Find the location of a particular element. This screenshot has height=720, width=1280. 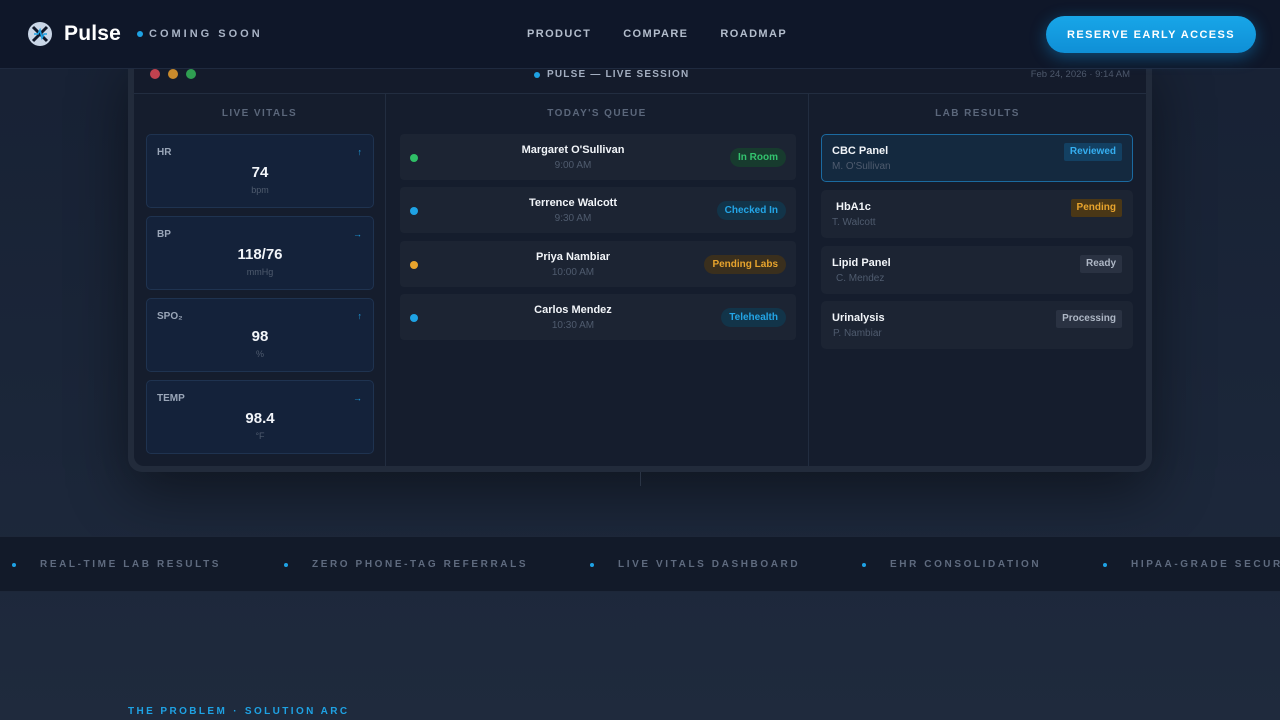

ticker-item: REAL-TIME LAB RESULTS is located at coordinates (116, 564).